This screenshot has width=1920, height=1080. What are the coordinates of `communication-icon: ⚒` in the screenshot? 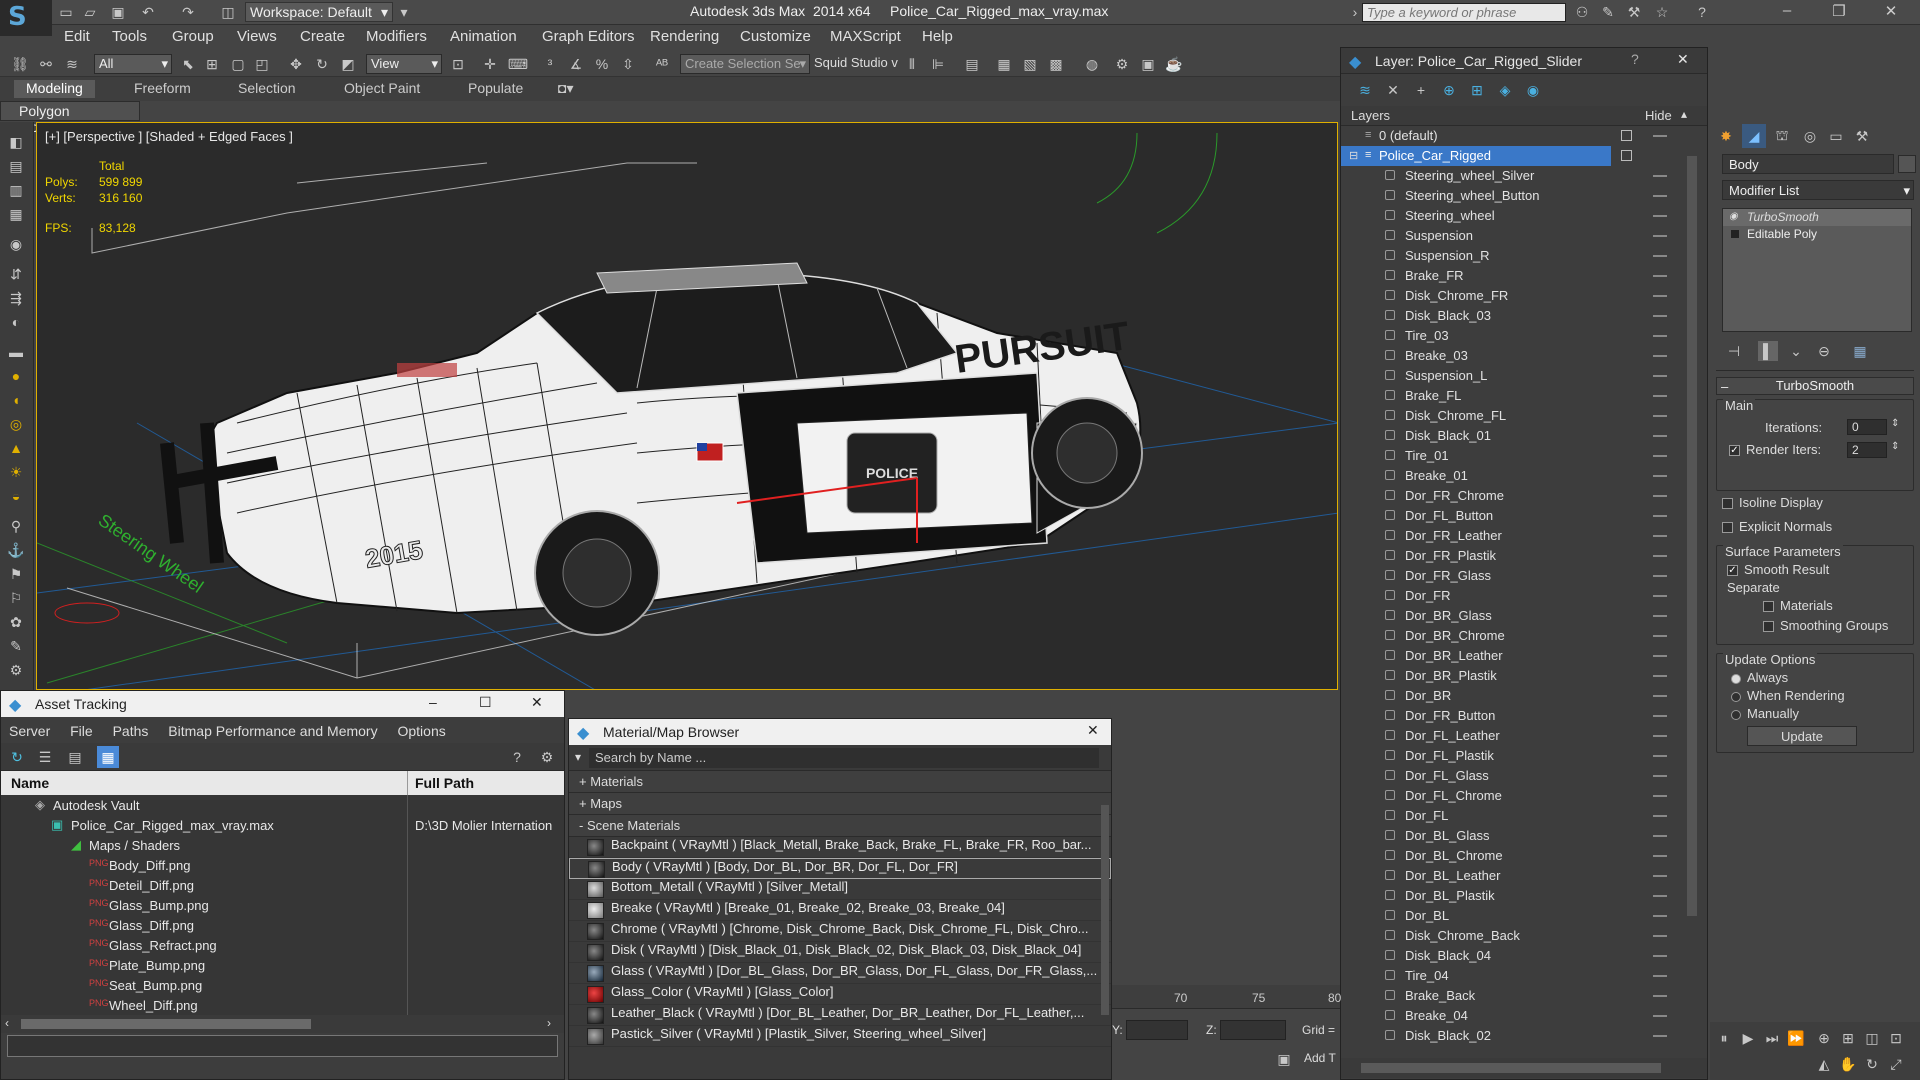 It's located at (1634, 12).